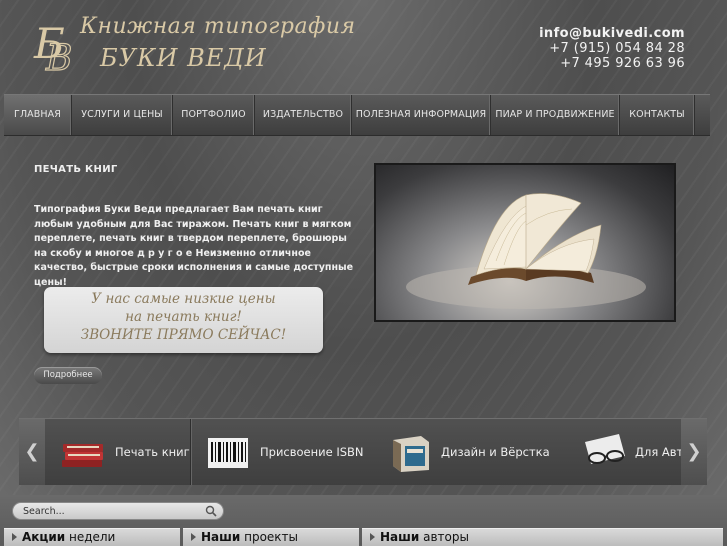  Describe the element at coordinates (221, 537) in the screenshot. I see `column-head-projects-bold: Наши` at that location.